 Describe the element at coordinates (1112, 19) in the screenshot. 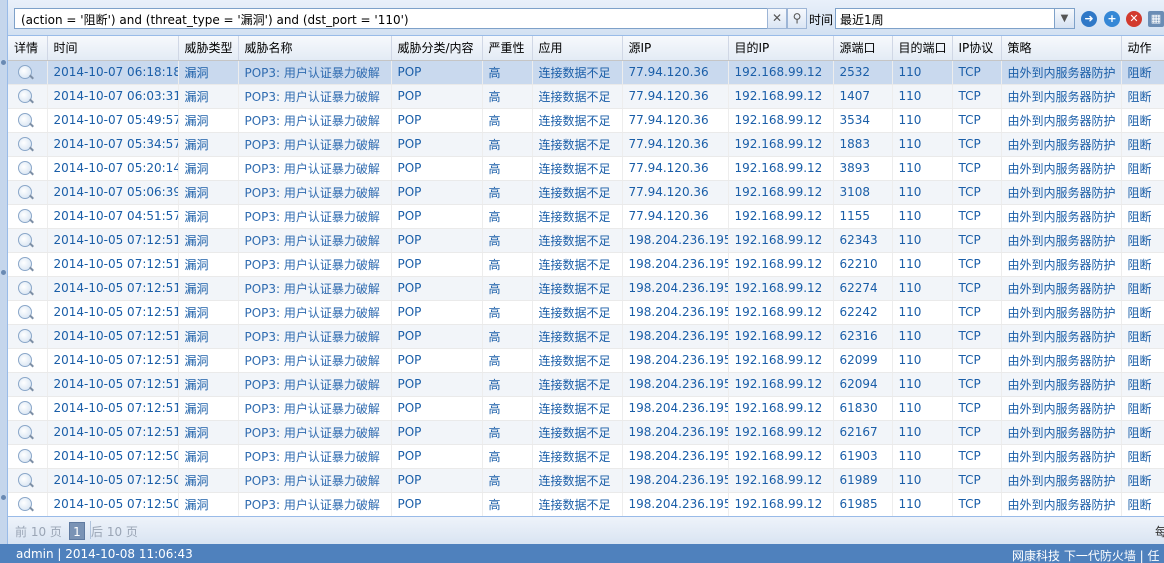

I see `add-icon: +` at that location.